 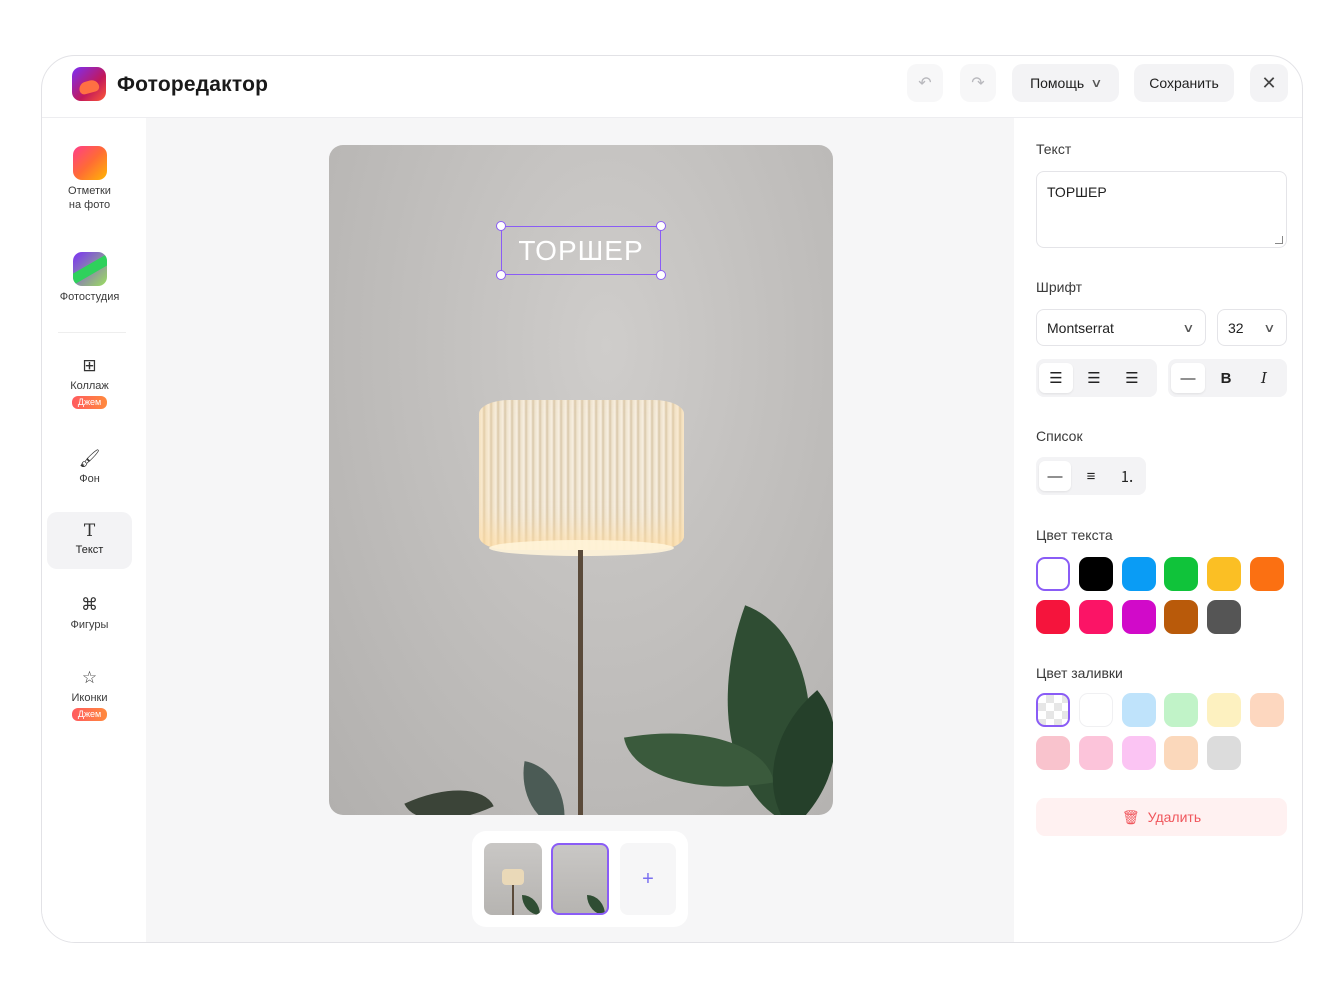 I want to click on sidebar-item-background: 🖌 Фон, so click(x=89, y=467).